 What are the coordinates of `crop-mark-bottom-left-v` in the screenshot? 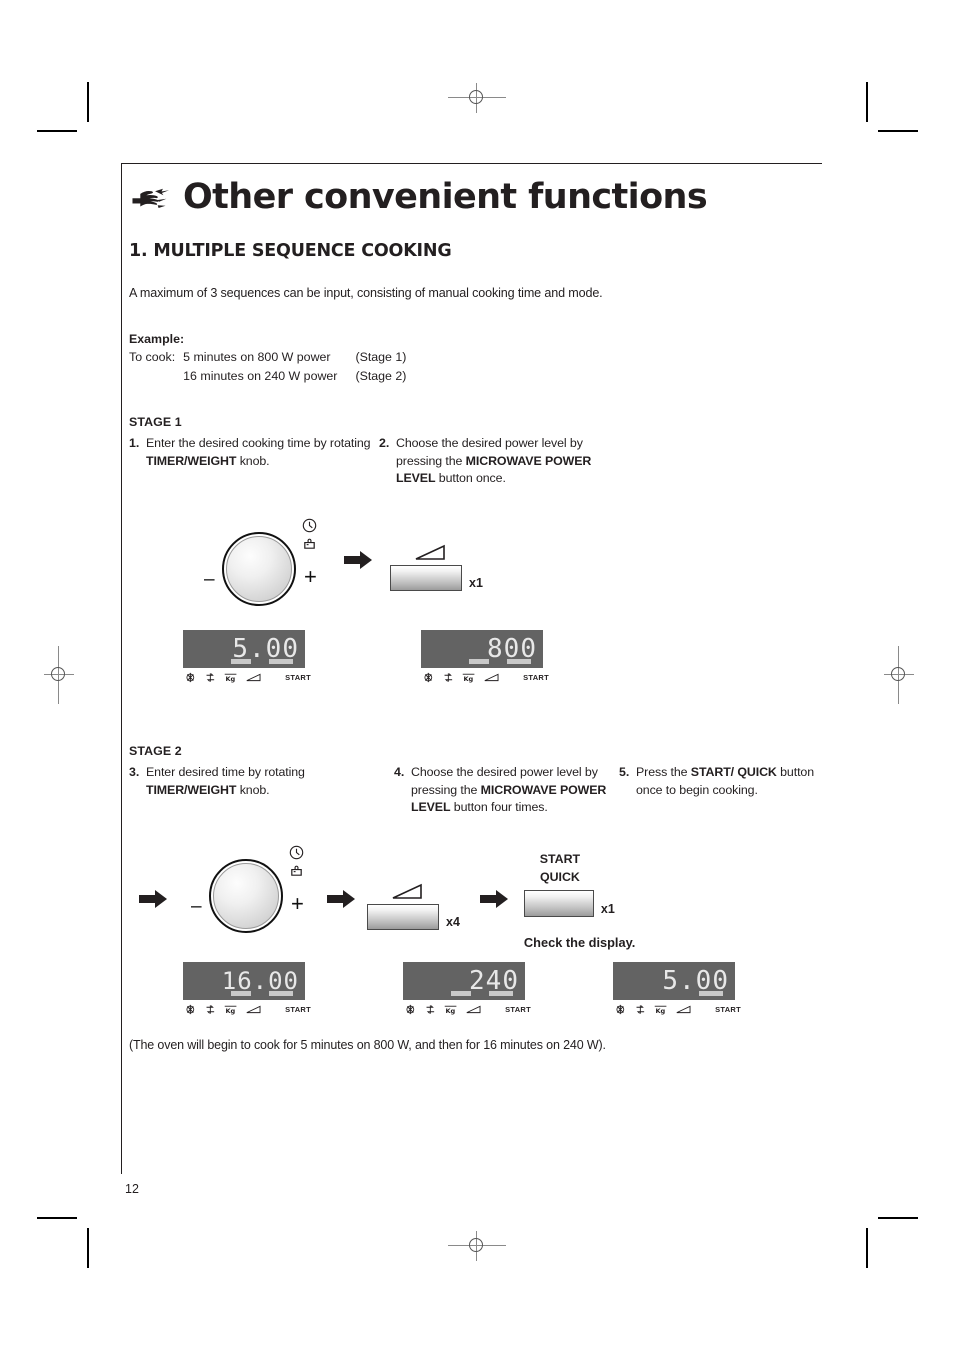 It's located at (88, 1248).